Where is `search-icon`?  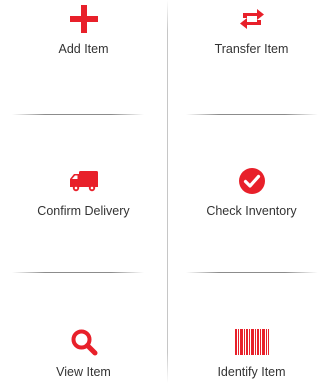 search-icon is located at coordinates (84, 342).